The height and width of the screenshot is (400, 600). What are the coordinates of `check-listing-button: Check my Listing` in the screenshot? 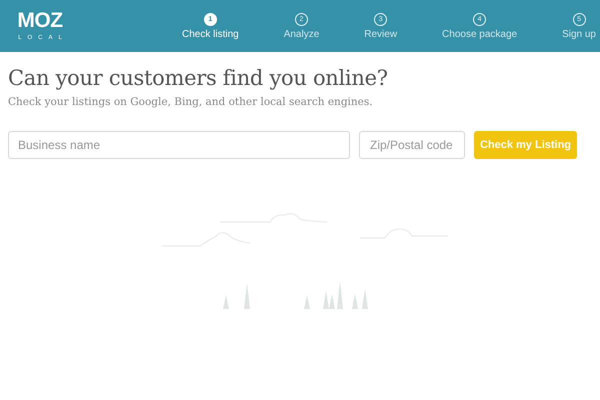 It's located at (525, 145).